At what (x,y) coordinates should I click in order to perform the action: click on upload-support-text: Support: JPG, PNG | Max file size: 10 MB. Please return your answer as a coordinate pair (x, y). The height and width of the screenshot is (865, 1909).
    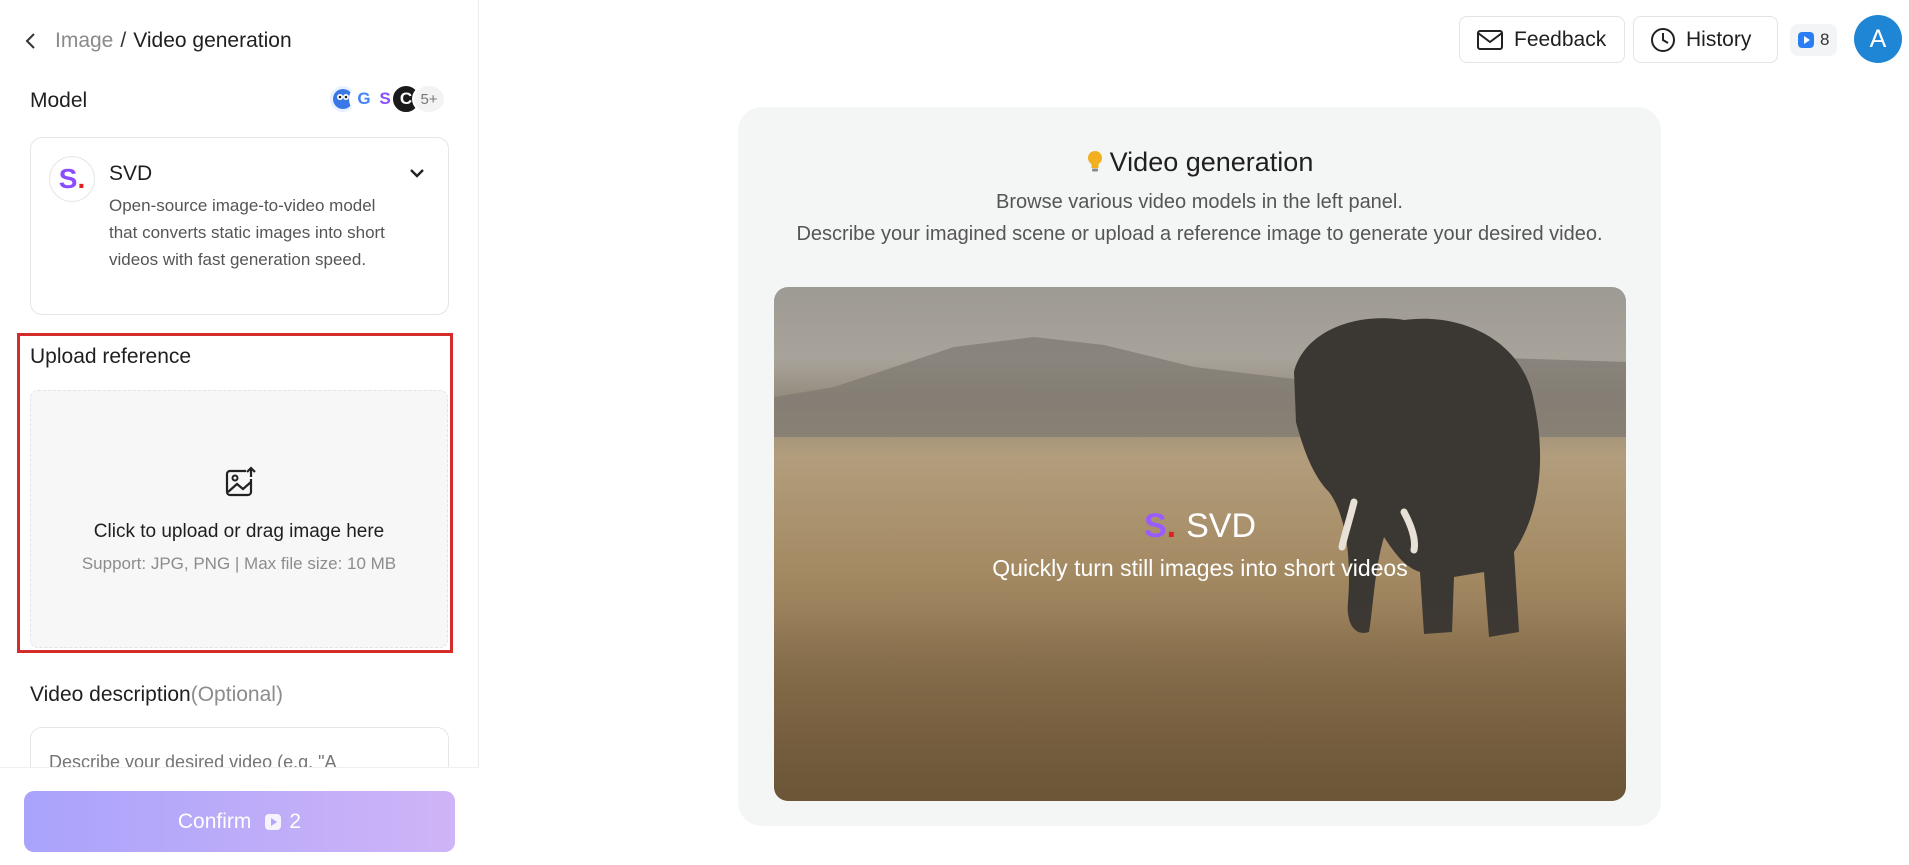
    Looking at the image, I should click on (239, 563).